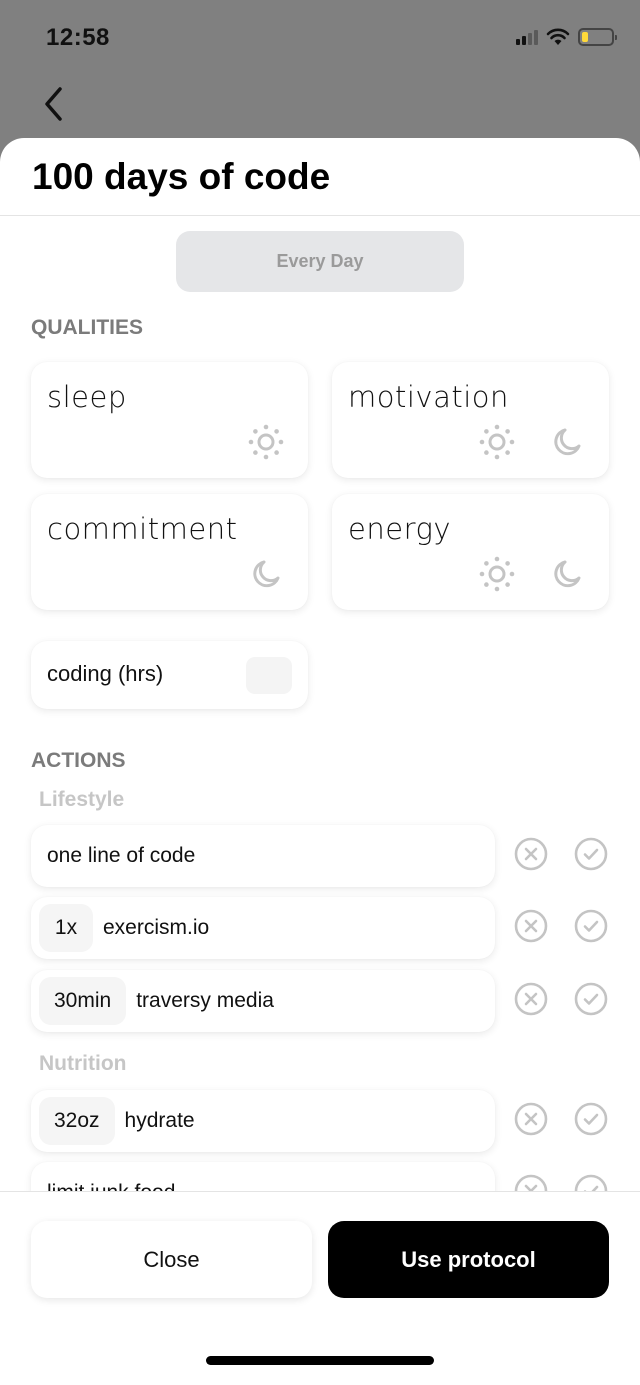  Describe the element at coordinates (169, 552) in the screenshot. I see `quality-card-commitment: commitment` at that location.